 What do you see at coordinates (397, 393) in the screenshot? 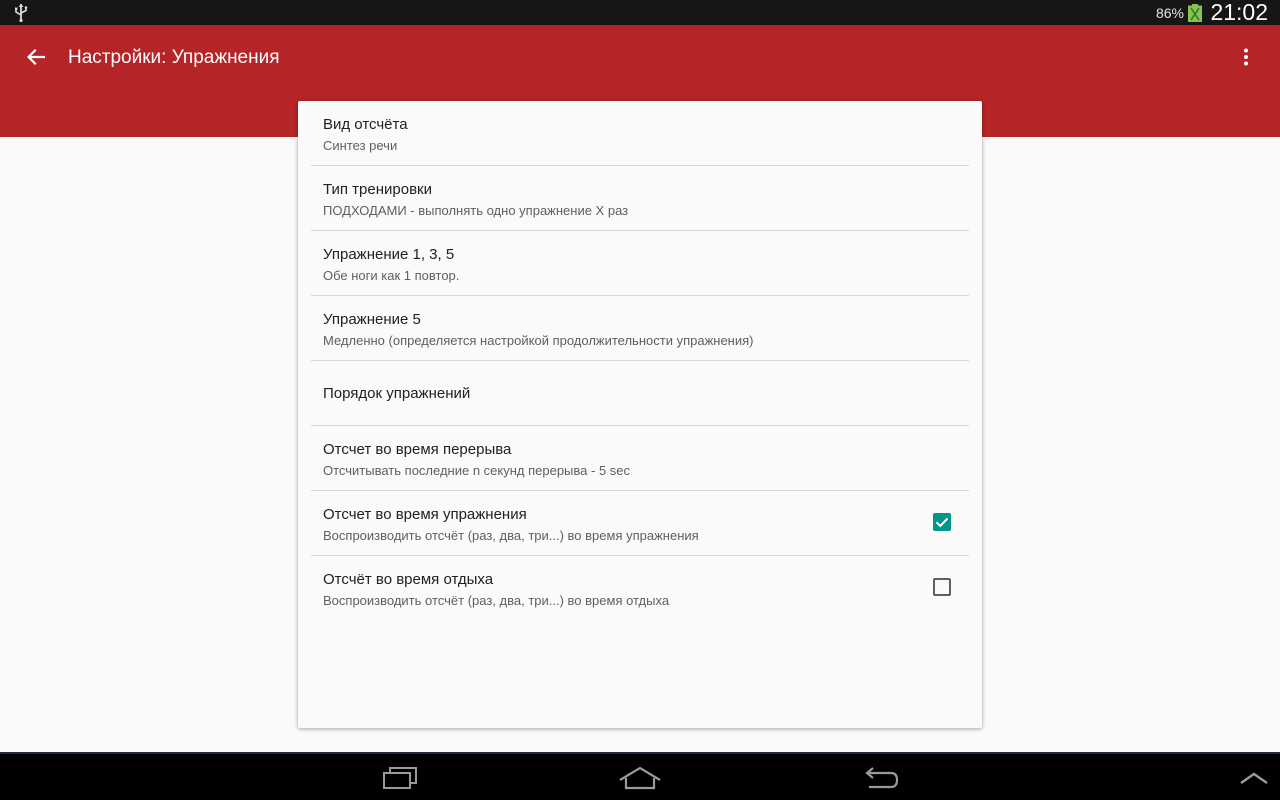
I see `pref-title: Порядок упражнений` at bounding box center [397, 393].